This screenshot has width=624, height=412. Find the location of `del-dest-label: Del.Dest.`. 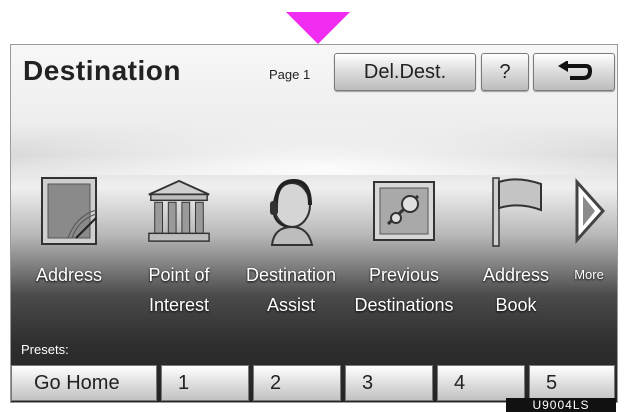

del-dest-label: Del.Dest. is located at coordinates (405, 71).